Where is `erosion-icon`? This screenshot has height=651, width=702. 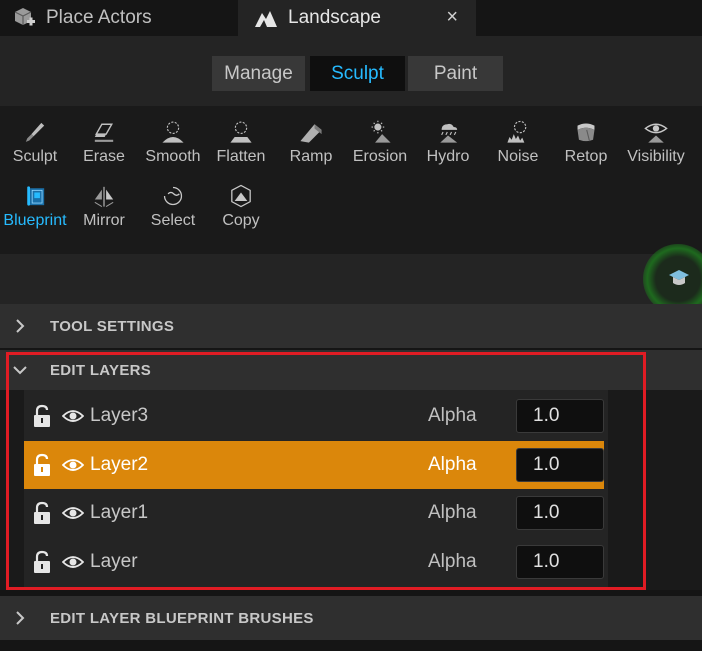
erosion-icon is located at coordinates (381, 131).